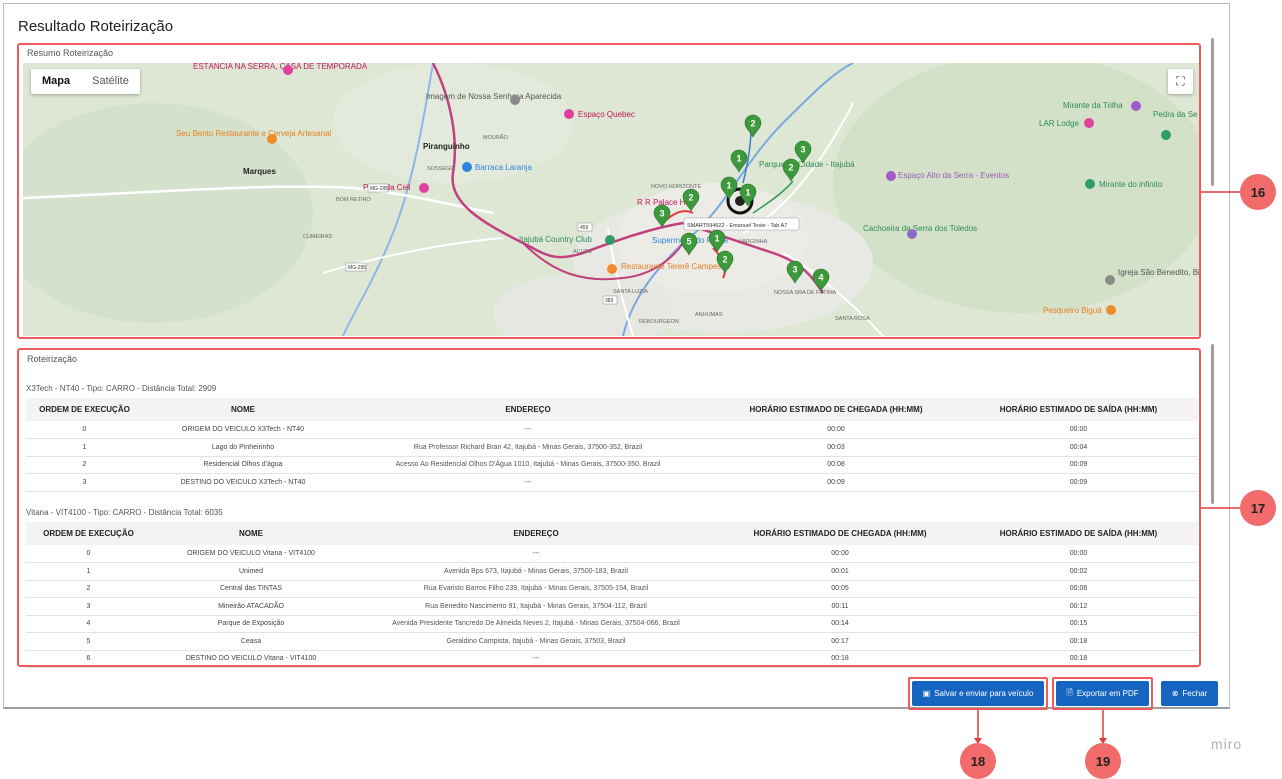 The height and width of the screenshot is (779, 1282). Describe the element at coordinates (1131, 184) in the screenshot. I see `place-label: Mirante do infinito` at that location.